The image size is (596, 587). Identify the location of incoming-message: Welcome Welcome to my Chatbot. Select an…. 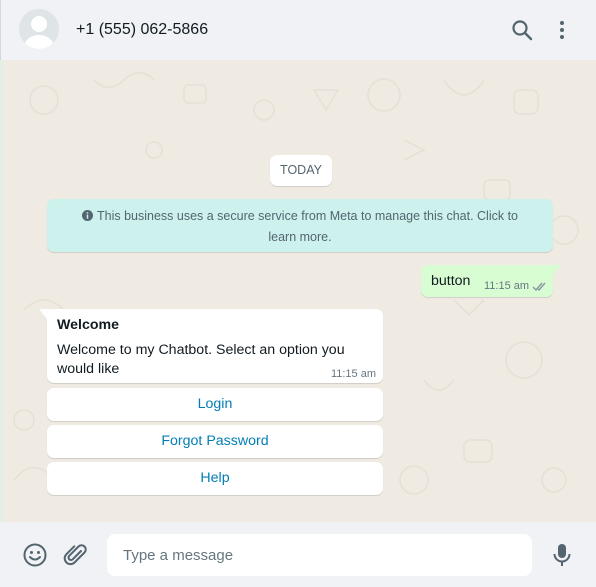
(215, 346).